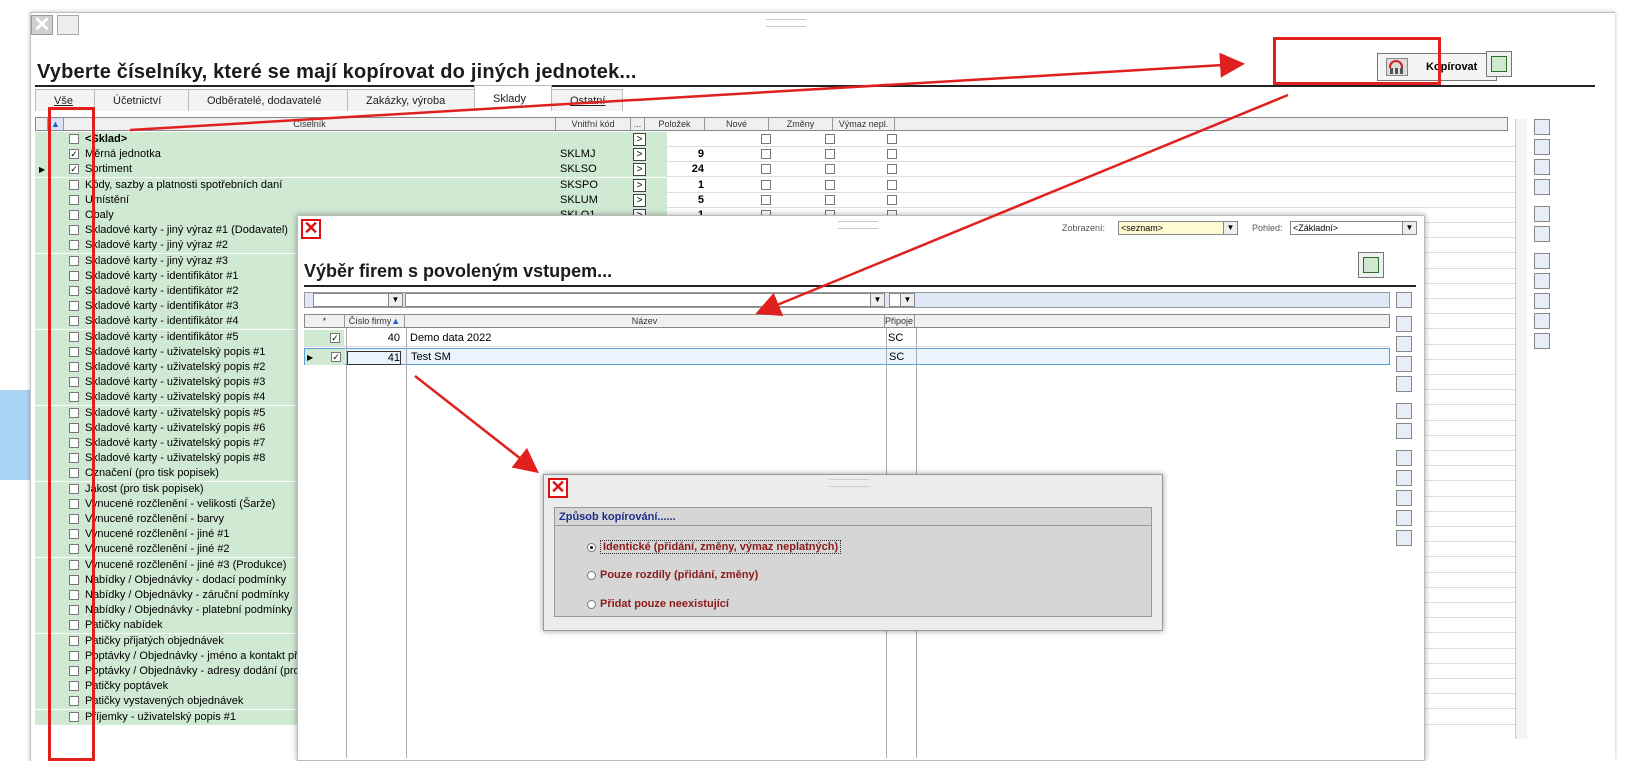 The width and height of the screenshot is (1645, 761). What do you see at coordinates (325, 321) in the screenshot?
I see `column-star: *` at bounding box center [325, 321].